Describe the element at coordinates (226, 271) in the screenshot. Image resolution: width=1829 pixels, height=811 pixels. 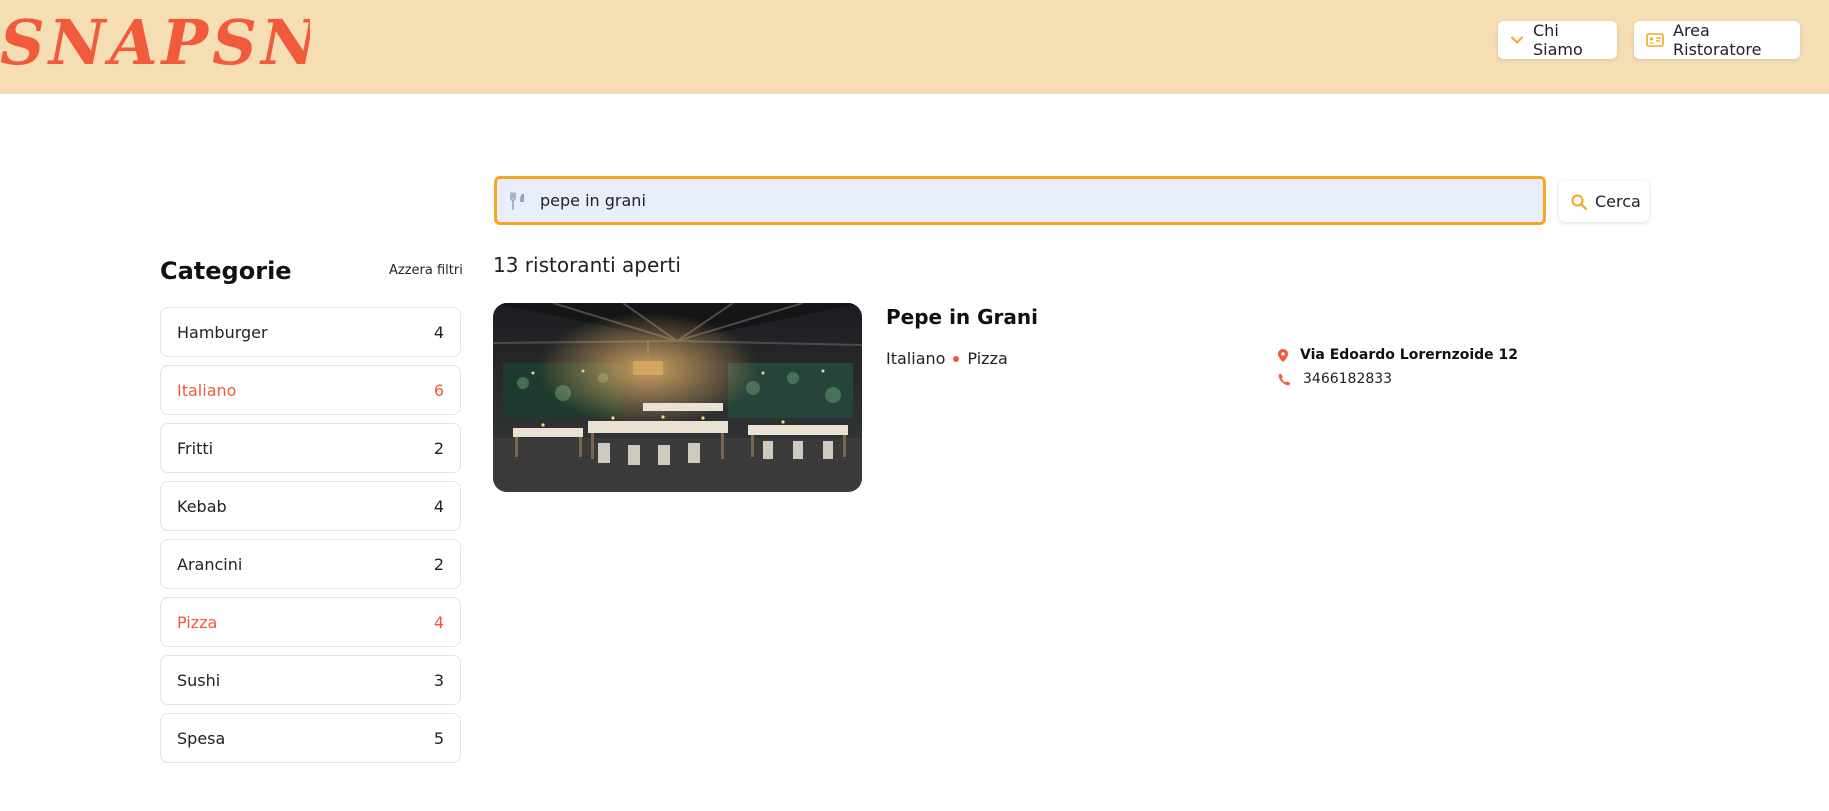
I see `categories-title: Categorie` at that location.